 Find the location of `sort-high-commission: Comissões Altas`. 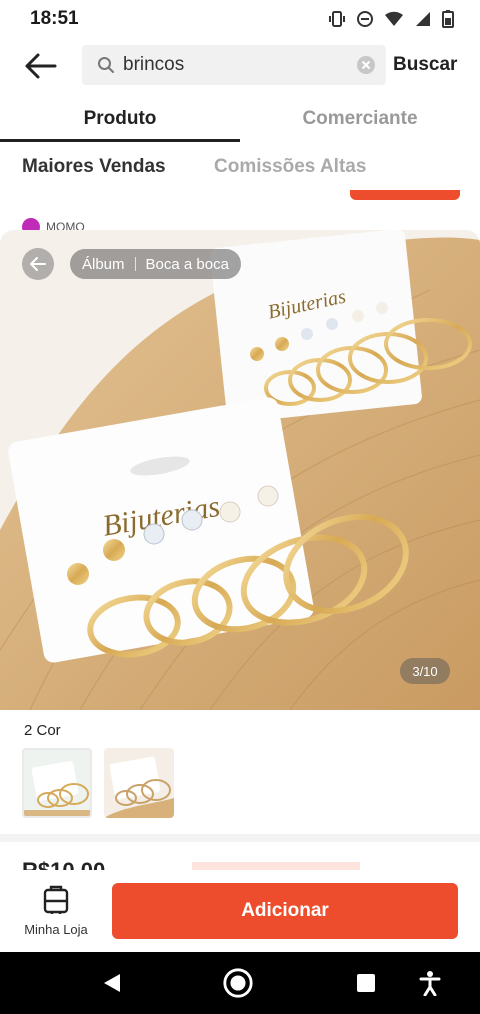

sort-high-commission: Comissões Altas is located at coordinates (290, 167).